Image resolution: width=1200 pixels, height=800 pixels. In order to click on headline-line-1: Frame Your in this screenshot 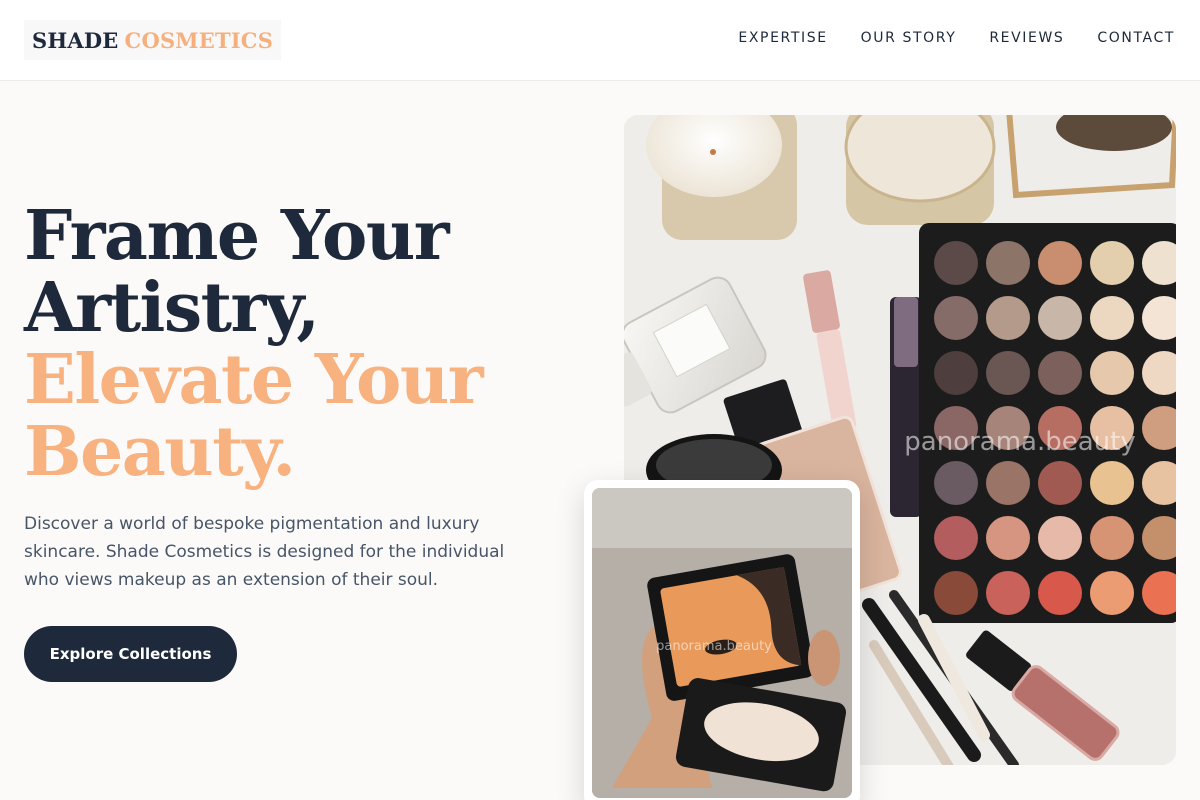, I will do `click(237, 236)`.